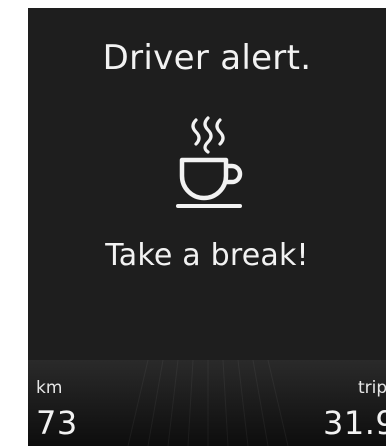 The height and width of the screenshot is (446, 386). I want to click on trip-value: 31.9, so click(354, 423).